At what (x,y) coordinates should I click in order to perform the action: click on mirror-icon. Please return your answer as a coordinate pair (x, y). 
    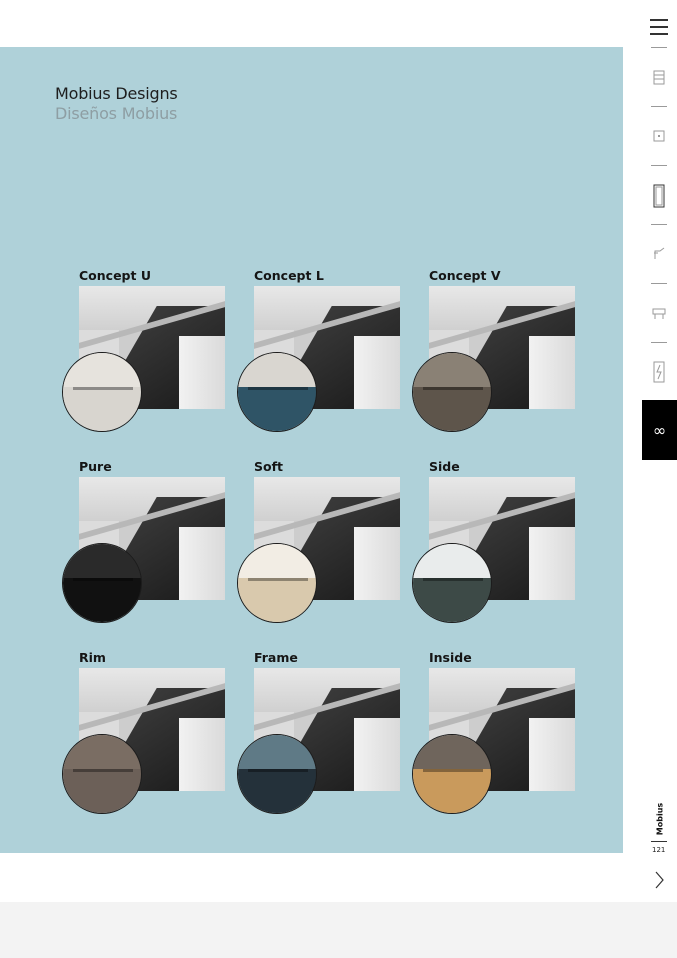
    Looking at the image, I should click on (659, 196).